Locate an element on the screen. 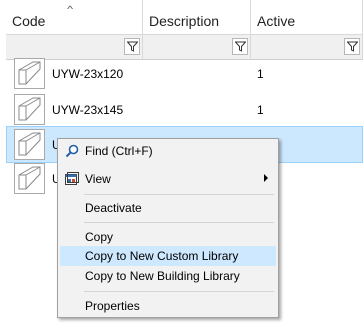  sort-ascending-icon: ^ is located at coordinates (70, 9).